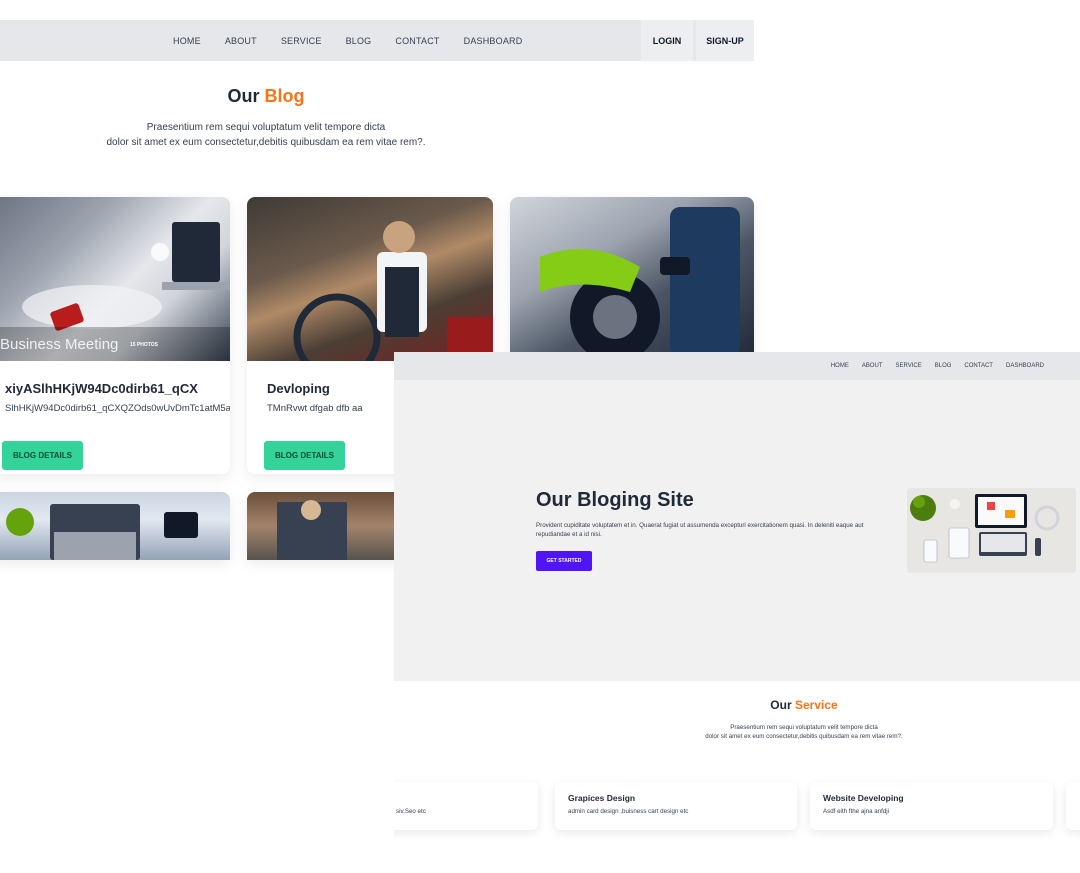 The image size is (1080, 873). Describe the element at coordinates (243, 96) in the screenshot. I see `blog-title-prefix: Our` at that location.